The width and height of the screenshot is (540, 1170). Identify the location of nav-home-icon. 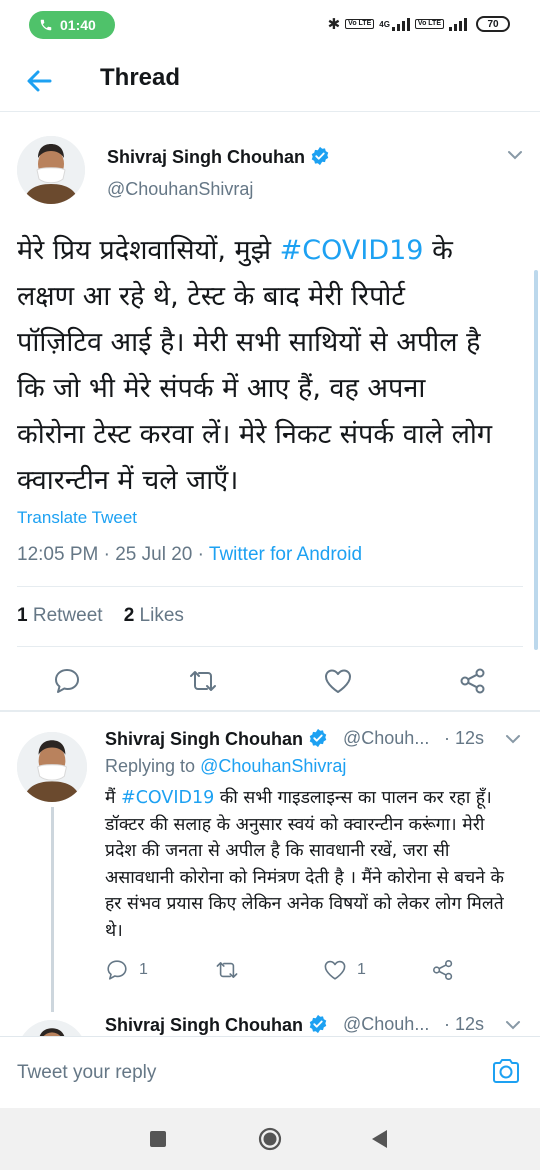
(270, 1139).